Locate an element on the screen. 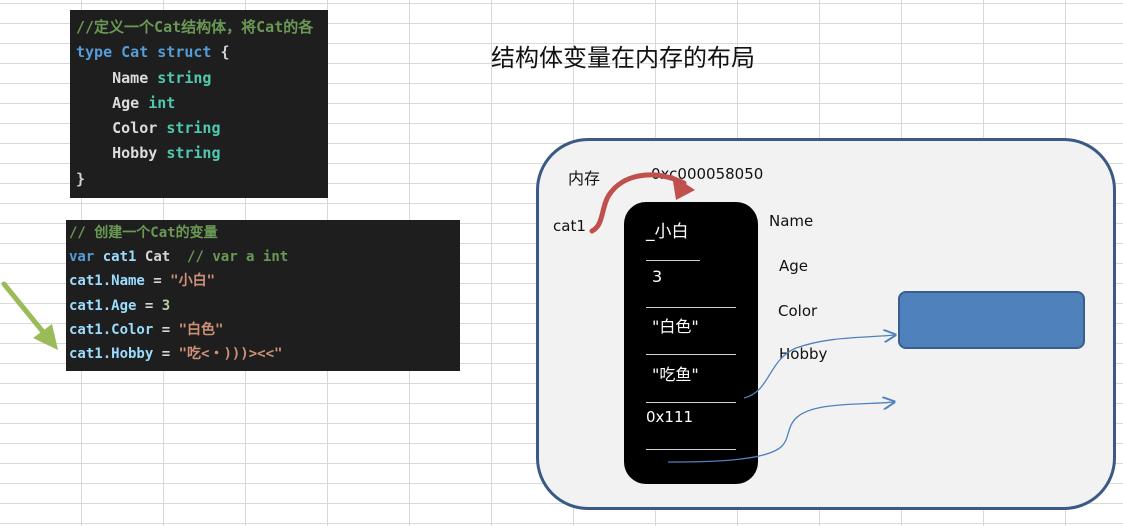  hobby-link-arrow is located at coordinates (818, 367).